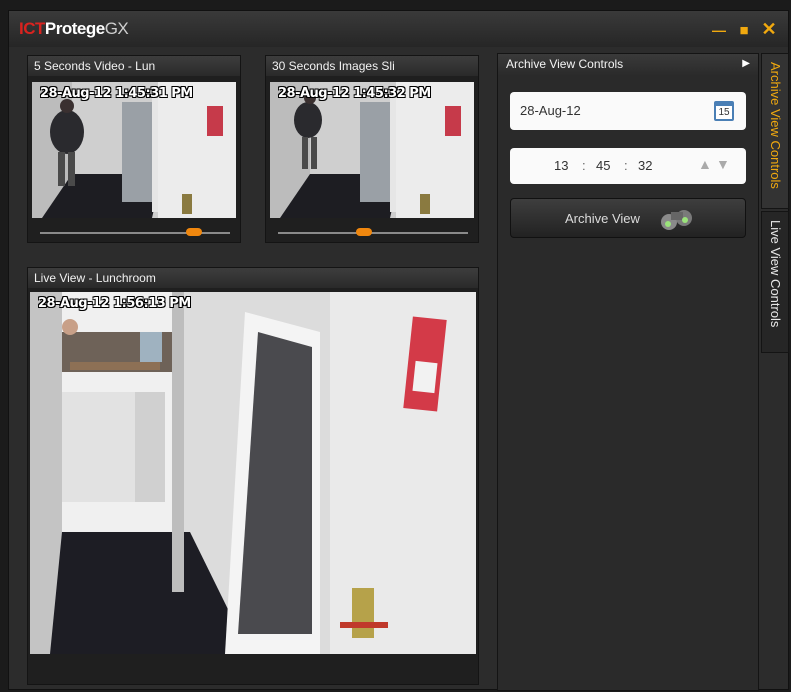 This screenshot has height=692, width=791. I want to click on time-picker: 13 : 45 : 32 ▲ ▼, so click(628, 166).